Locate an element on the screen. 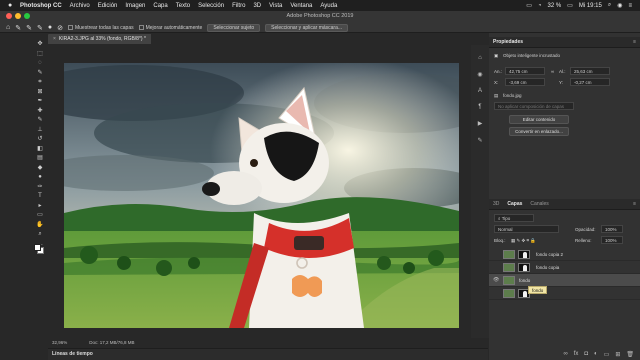 This screenshot has height=360, width=640. link-layers-icon: ∞ is located at coordinates (565, 354).